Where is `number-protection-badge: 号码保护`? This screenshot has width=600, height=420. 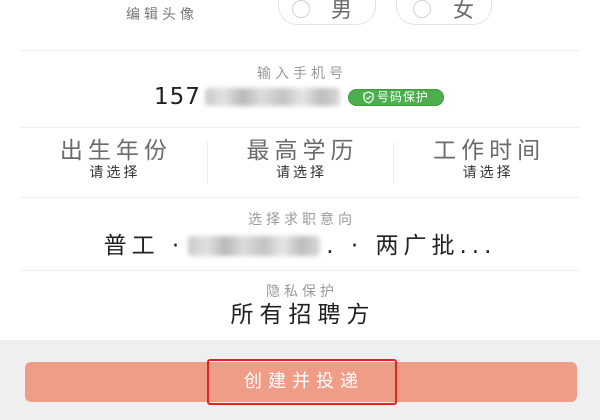
number-protection-badge: 号码保护 is located at coordinates (395, 97).